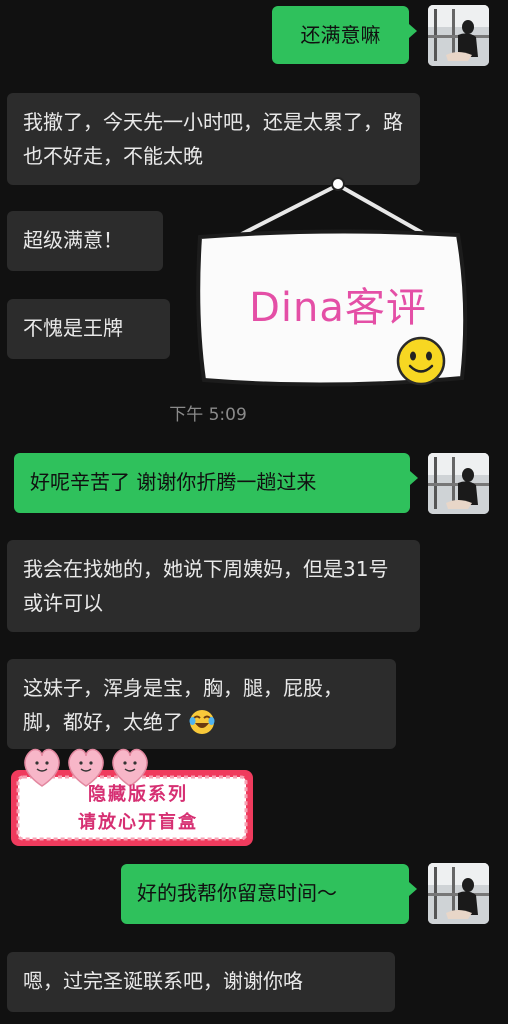  I want to click on message-bubble-incoming: 超级满意！, so click(85, 241).